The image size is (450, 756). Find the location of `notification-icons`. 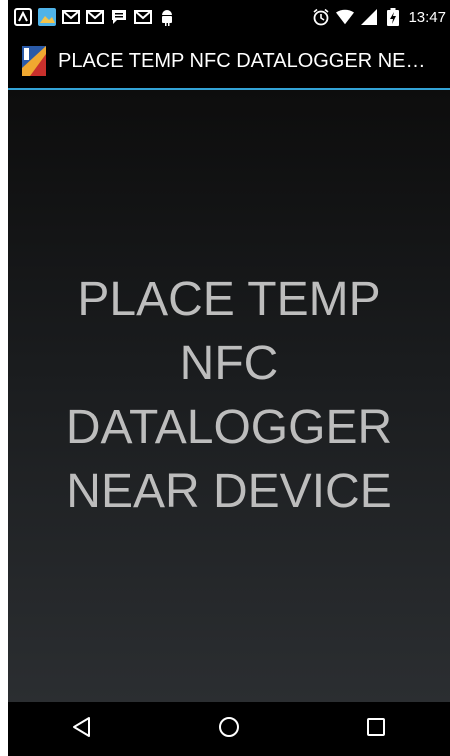

notification-icons is located at coordinates (92, 17).